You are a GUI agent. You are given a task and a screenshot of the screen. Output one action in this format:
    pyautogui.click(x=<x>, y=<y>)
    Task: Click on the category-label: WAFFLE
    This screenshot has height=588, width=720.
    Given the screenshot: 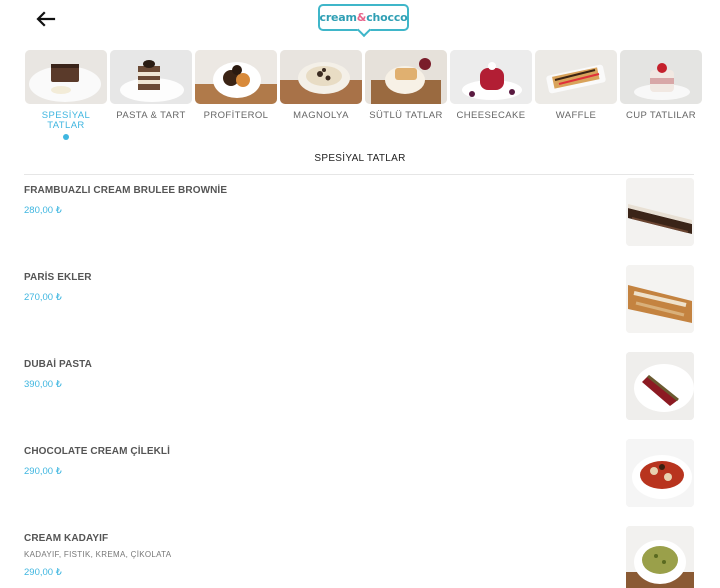 What is the action you would take?
    pyautogui.click(x=576, y=115)
    